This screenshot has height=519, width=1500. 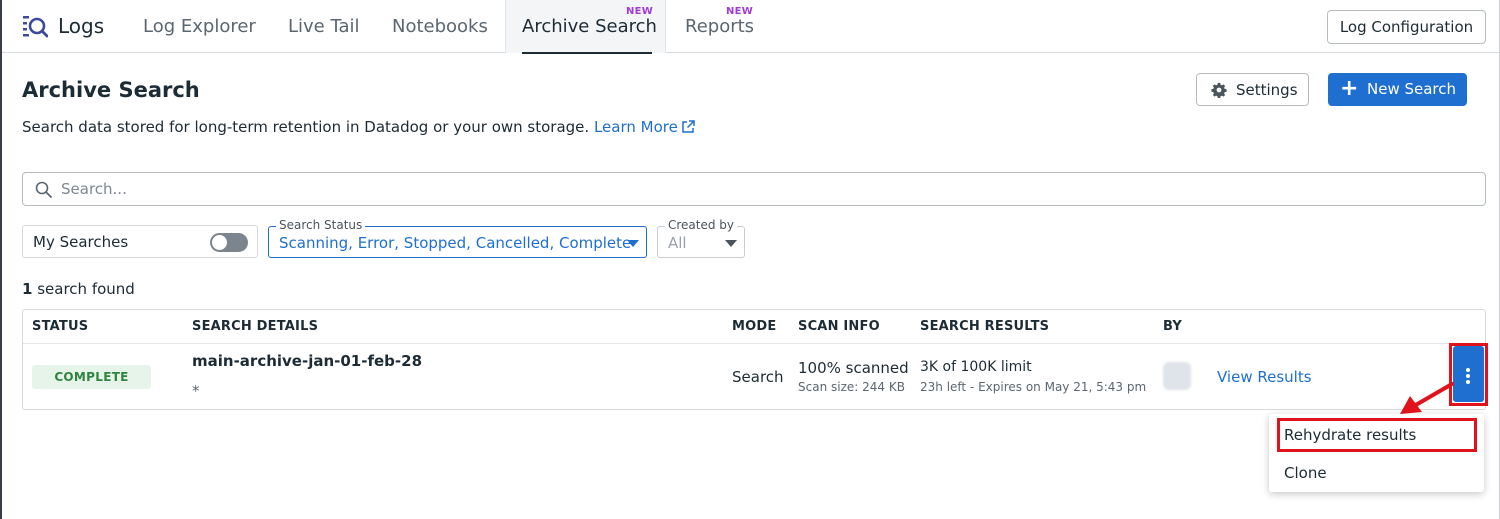 What do you see at coordinates (976, 367) in the screenshot?
I see `search-results-limit: 3K of 100K limit` at bounding box center [976, 367].